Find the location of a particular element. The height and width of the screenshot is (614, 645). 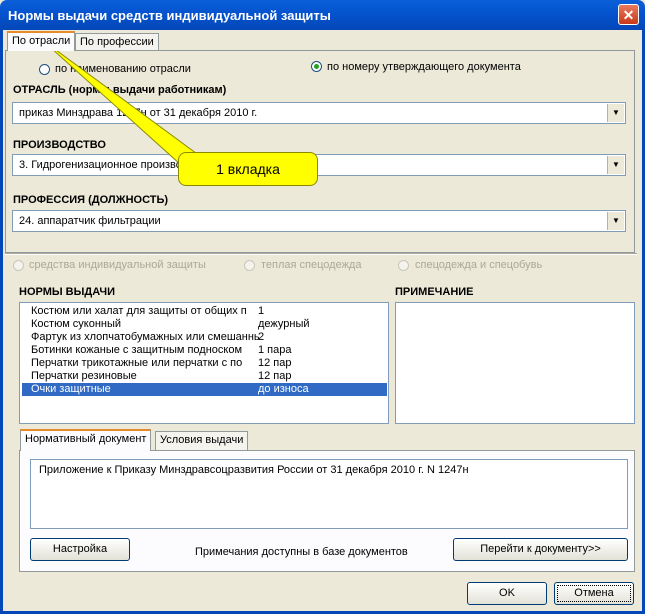

close-button: ✕ is located at coordinates (628, 14).